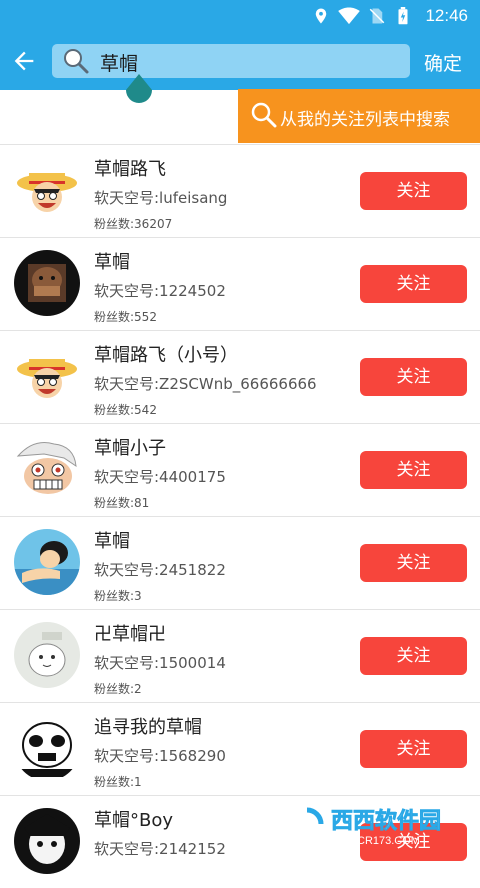  Describe the element at coordinates (160, 849) in the screenshot. I see `user-id: 软天空号:2142152` at that location.